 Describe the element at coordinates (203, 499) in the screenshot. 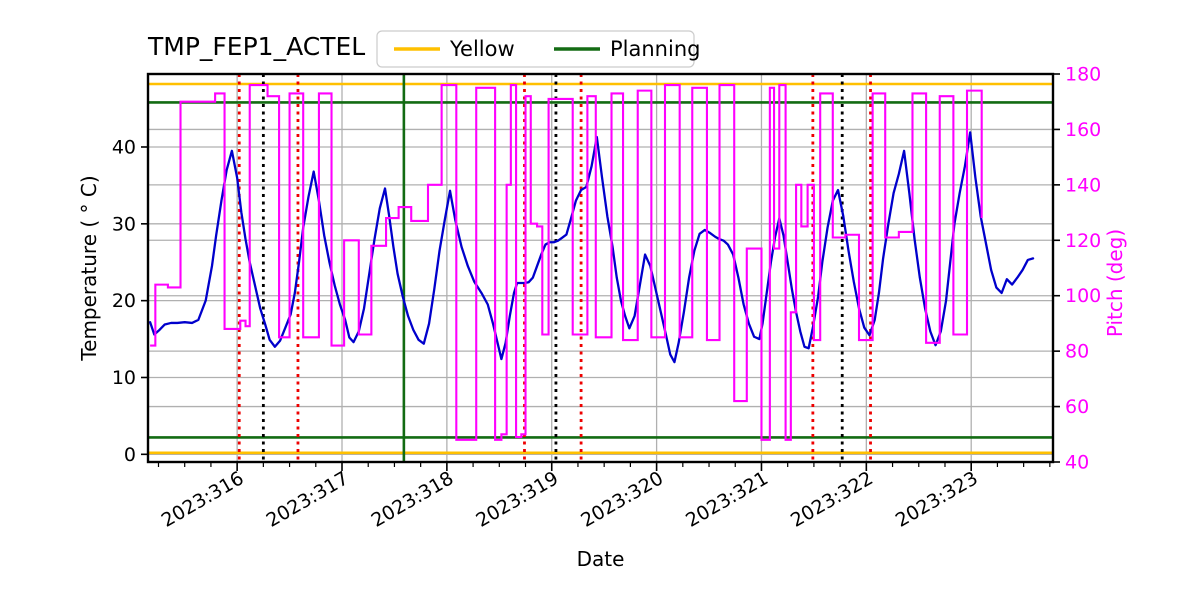

I see `x-ticklabel: 2023:316` at that location.